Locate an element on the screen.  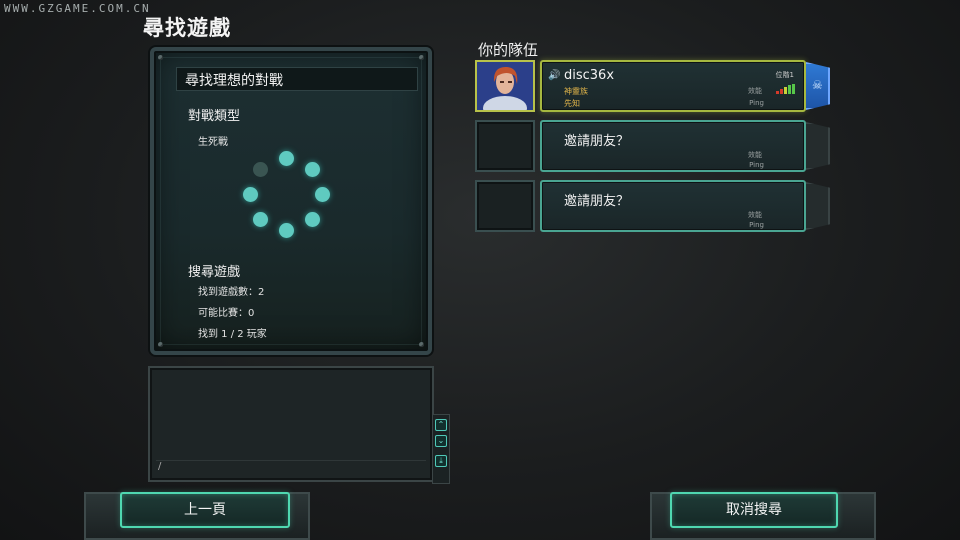
chat-scrollbar: ⌃ ⌄ ⤓ is located at coordinates (441, 449).